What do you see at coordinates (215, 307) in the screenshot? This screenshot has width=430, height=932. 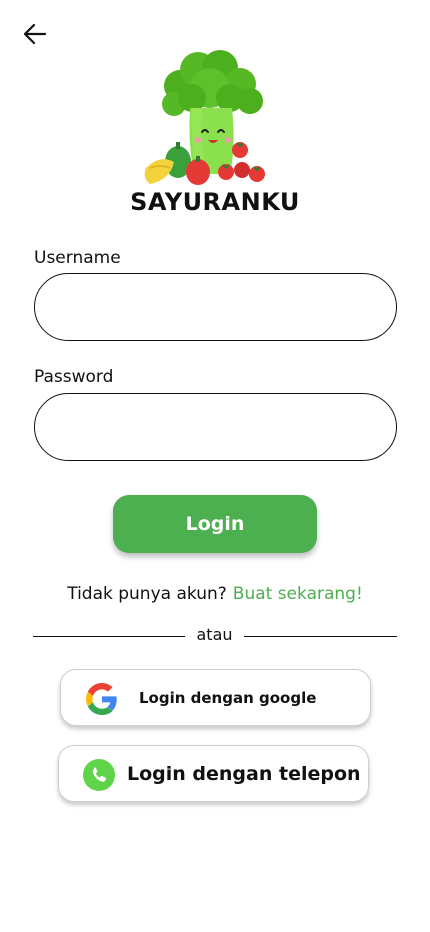 I see `username-input` at bounding box center [215, 307].